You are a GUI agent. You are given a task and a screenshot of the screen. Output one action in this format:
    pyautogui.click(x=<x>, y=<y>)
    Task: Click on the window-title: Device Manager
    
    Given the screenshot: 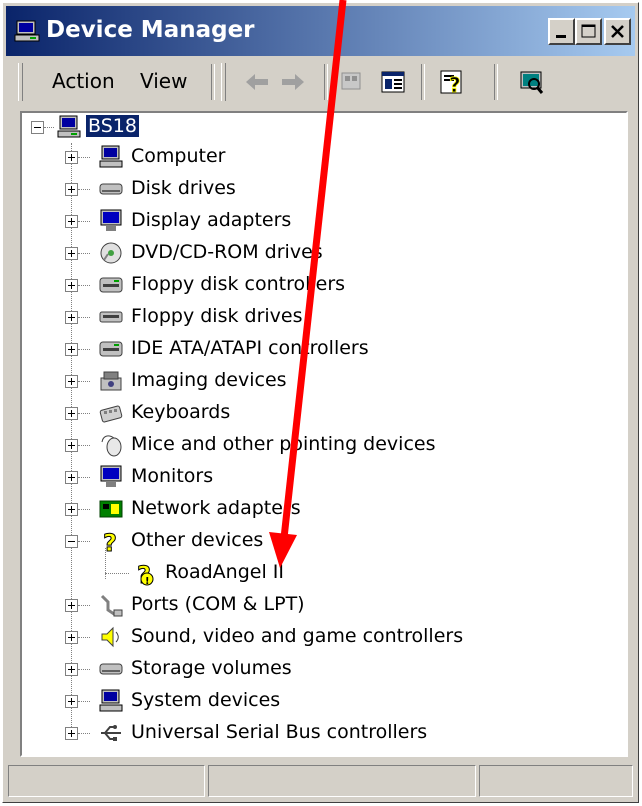 What is the action you would take?
    pyautogui.click(x=150, y=30)
    